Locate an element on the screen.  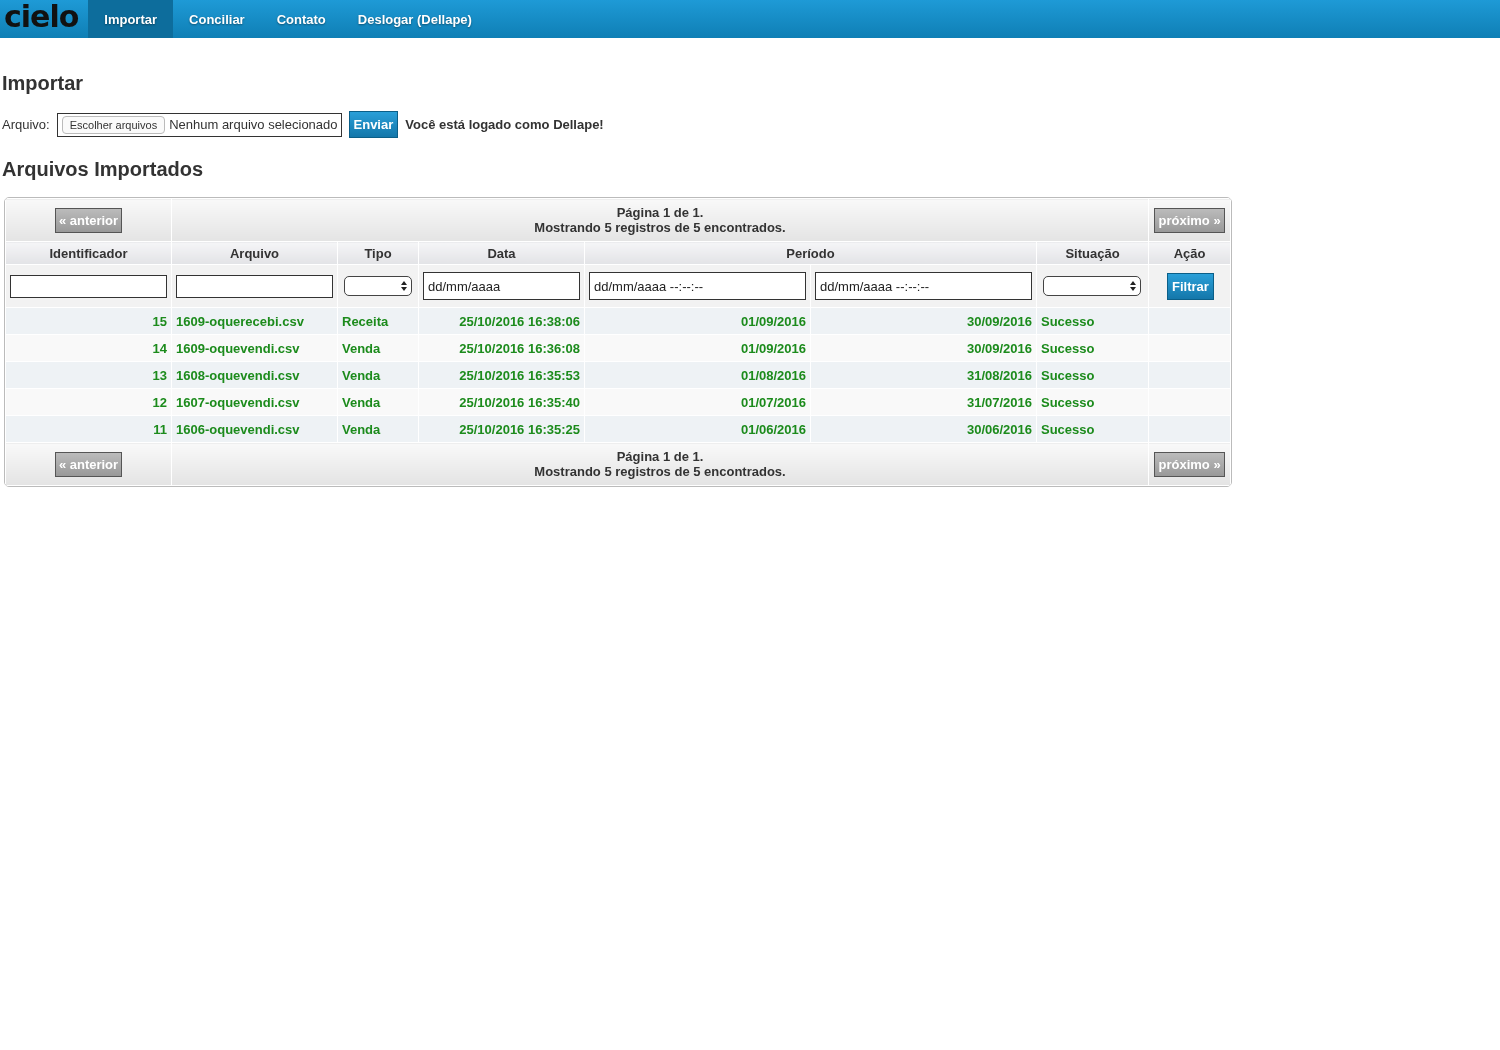
table-cell: 25/10/2016 16:35:53 is located at coordinates (519, 375).